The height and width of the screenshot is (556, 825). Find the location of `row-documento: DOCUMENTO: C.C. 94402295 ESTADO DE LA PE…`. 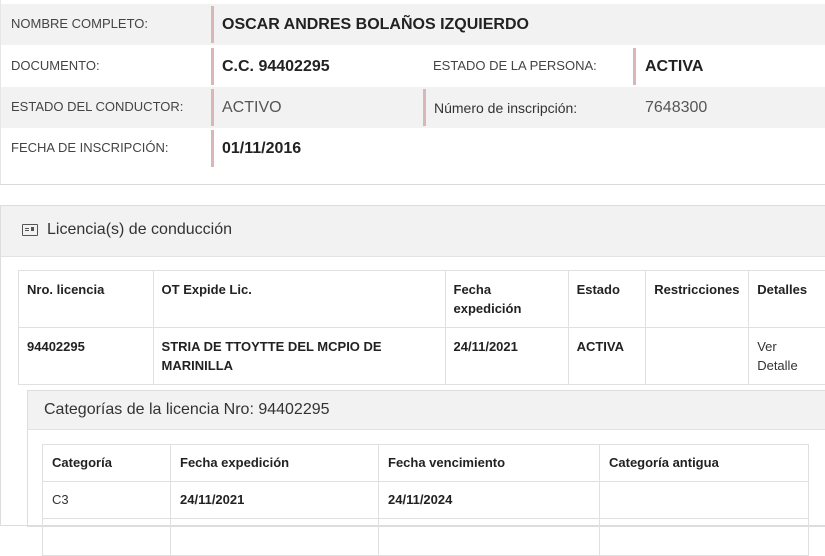

row-documento: DOCUMENTO: C.C. 94402295 ESTADO DE LA PE… is located at coordinates (413, 66).